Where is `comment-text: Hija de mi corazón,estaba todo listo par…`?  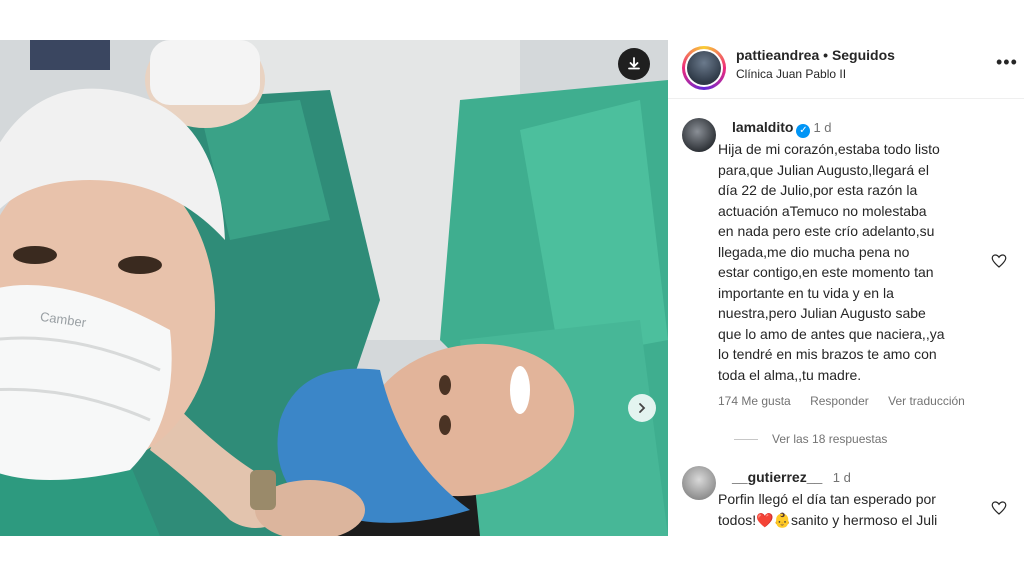 comment-text: Hija de mi corazón,estaba todo listo par… is located at coordinates (831, 262).